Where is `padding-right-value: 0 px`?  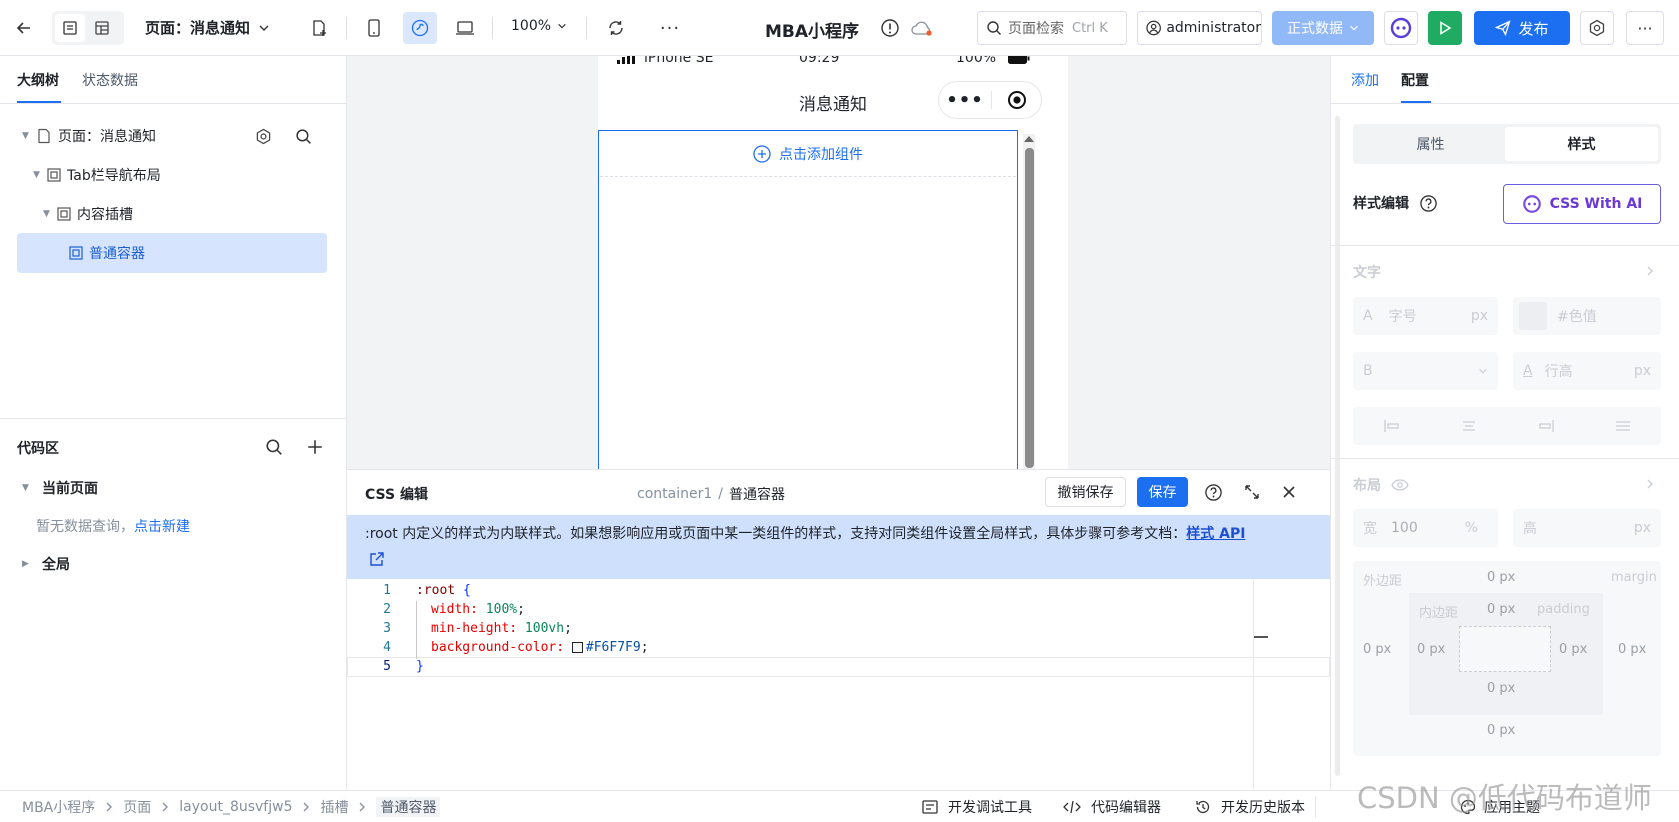 padding-right-value: 0 px is located at coordinates (1573, 649).